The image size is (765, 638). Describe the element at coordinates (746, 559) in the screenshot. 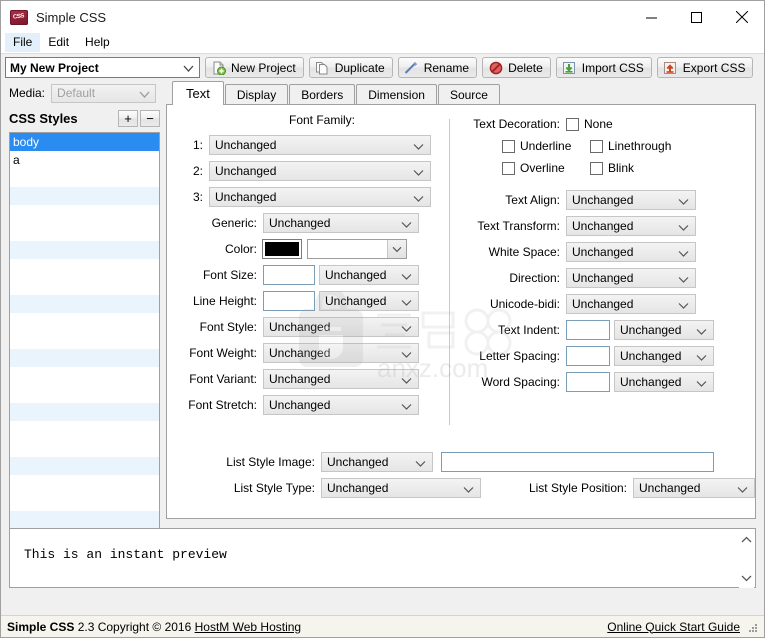

I see `preview-scrollbar` at that location.